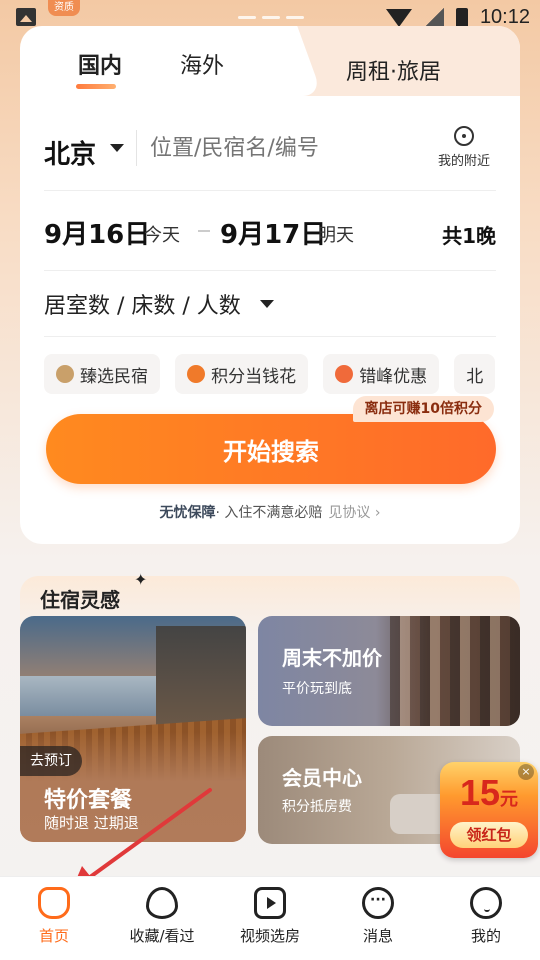 This screenshot has height=960, width=540. Describe the element at coordinates (196, 374) in the screenshot. I see `points-icon` at that location.